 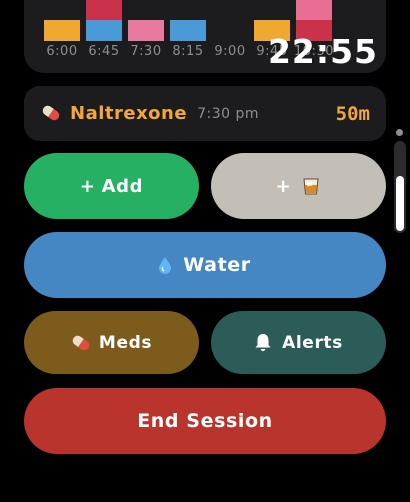 I want to click on water-drop-icon, so click(x=165, y=265).